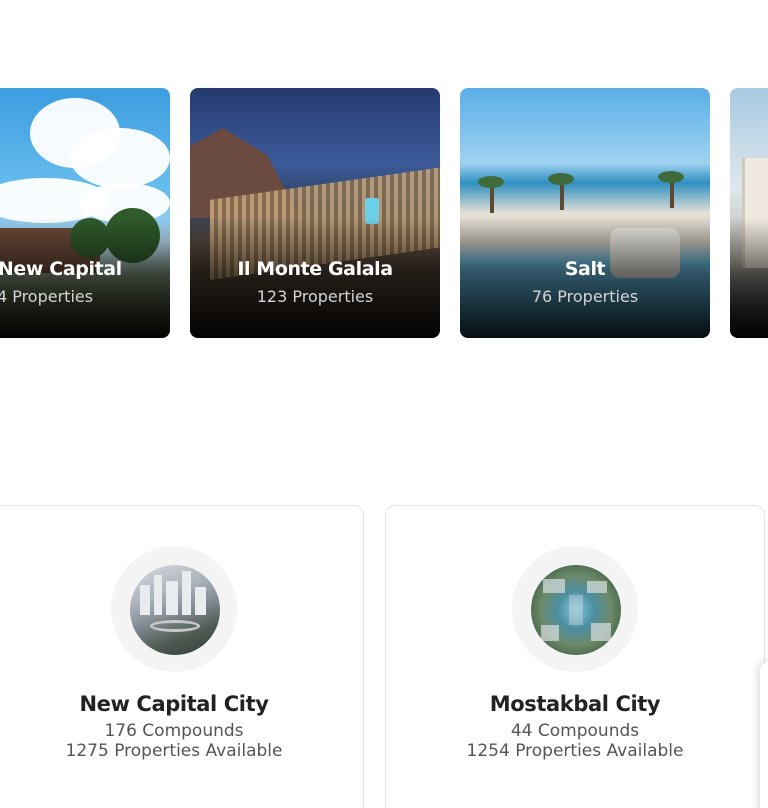 Image resolution: width=768 pixels, height=808 pixels. Describe the element at coordinates (749, 278) in the screenshot. I see `card-overlay` at that location.